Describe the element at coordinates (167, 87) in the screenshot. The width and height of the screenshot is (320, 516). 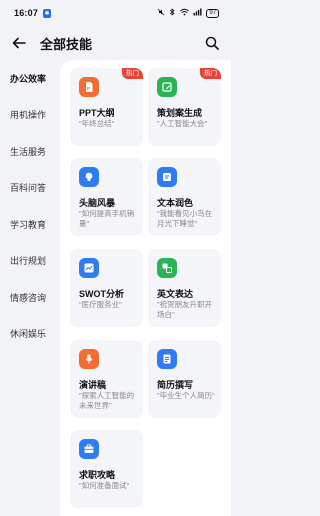
I see `edit-pencil-icon` at that location.